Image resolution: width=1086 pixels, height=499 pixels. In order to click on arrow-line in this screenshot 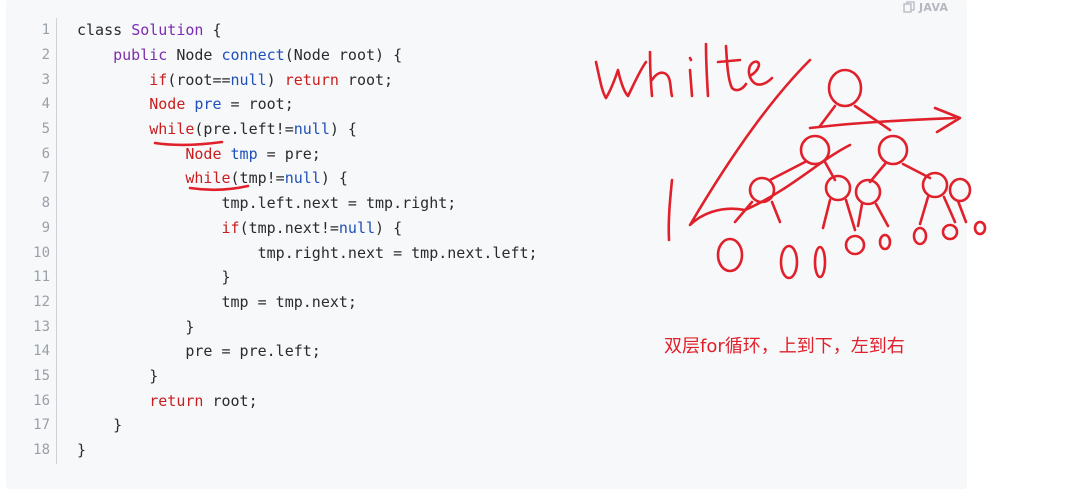, I will do `click(885, 120)`.